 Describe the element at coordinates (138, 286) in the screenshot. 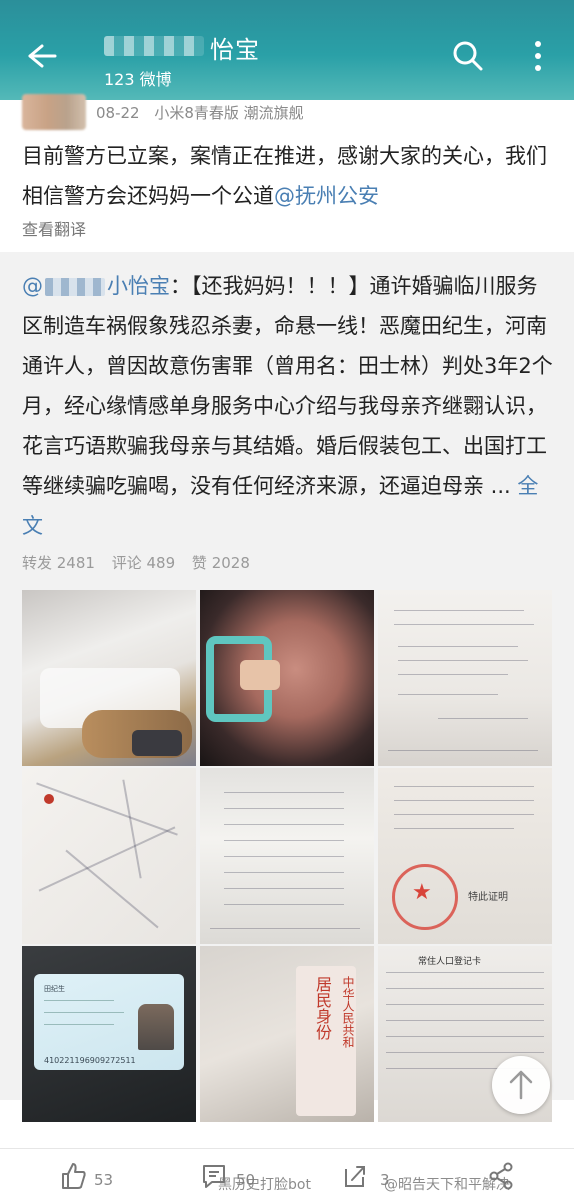

I see `repost-user: 小怡宝` at that location.